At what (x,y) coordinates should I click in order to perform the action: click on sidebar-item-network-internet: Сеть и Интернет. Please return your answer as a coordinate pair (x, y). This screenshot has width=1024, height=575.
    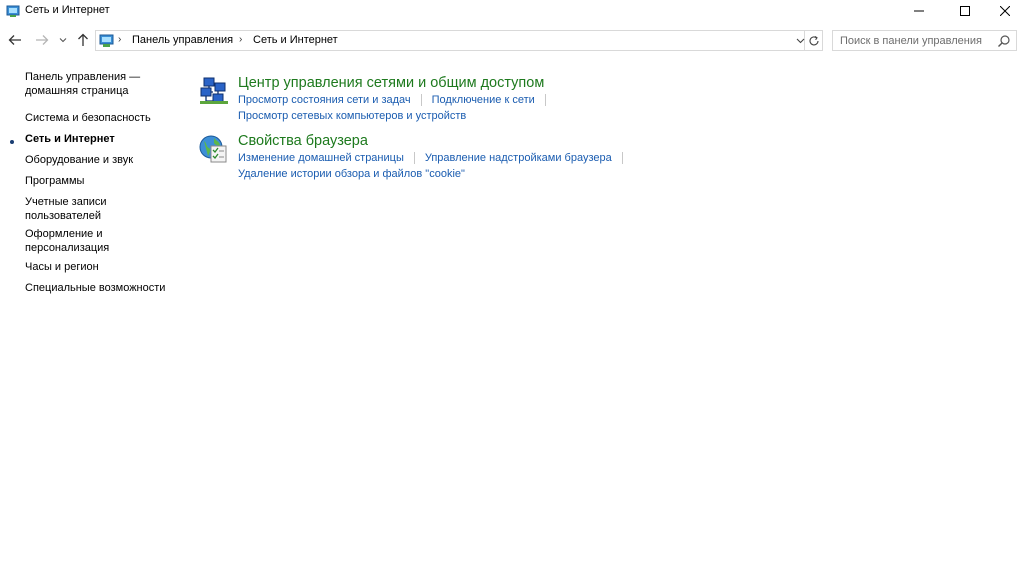
    Looking at the image, I should click on (100, 139).